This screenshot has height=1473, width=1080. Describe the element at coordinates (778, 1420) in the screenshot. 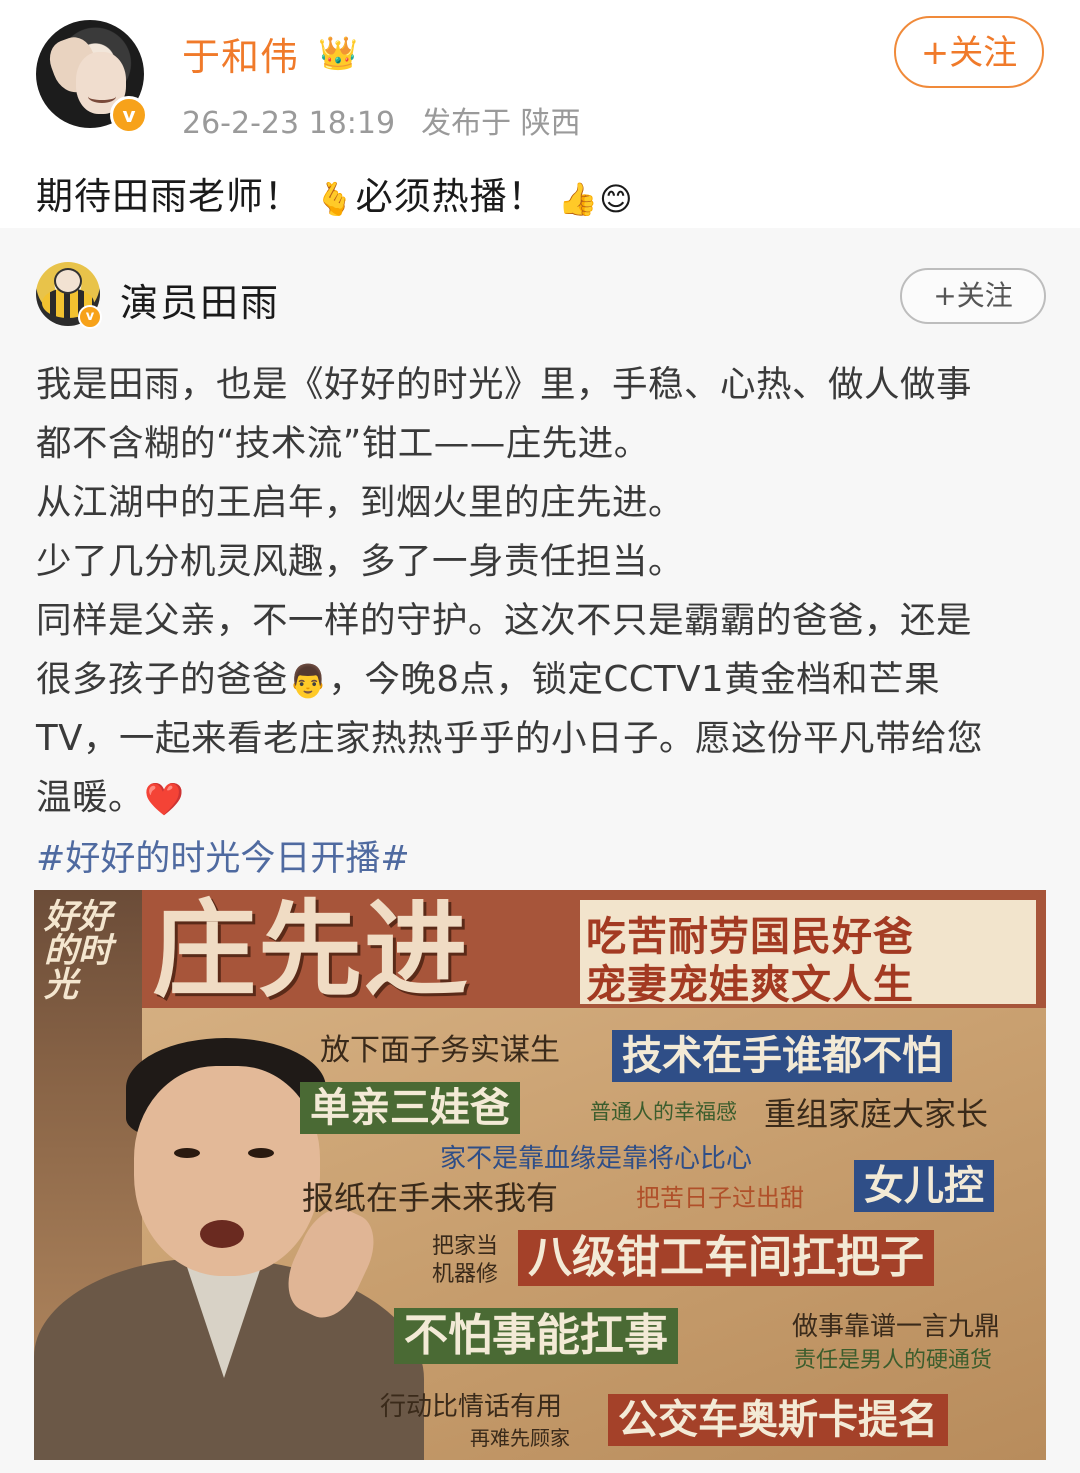

I see `poster-tag: 公交车奥斯卡提名` at that location.